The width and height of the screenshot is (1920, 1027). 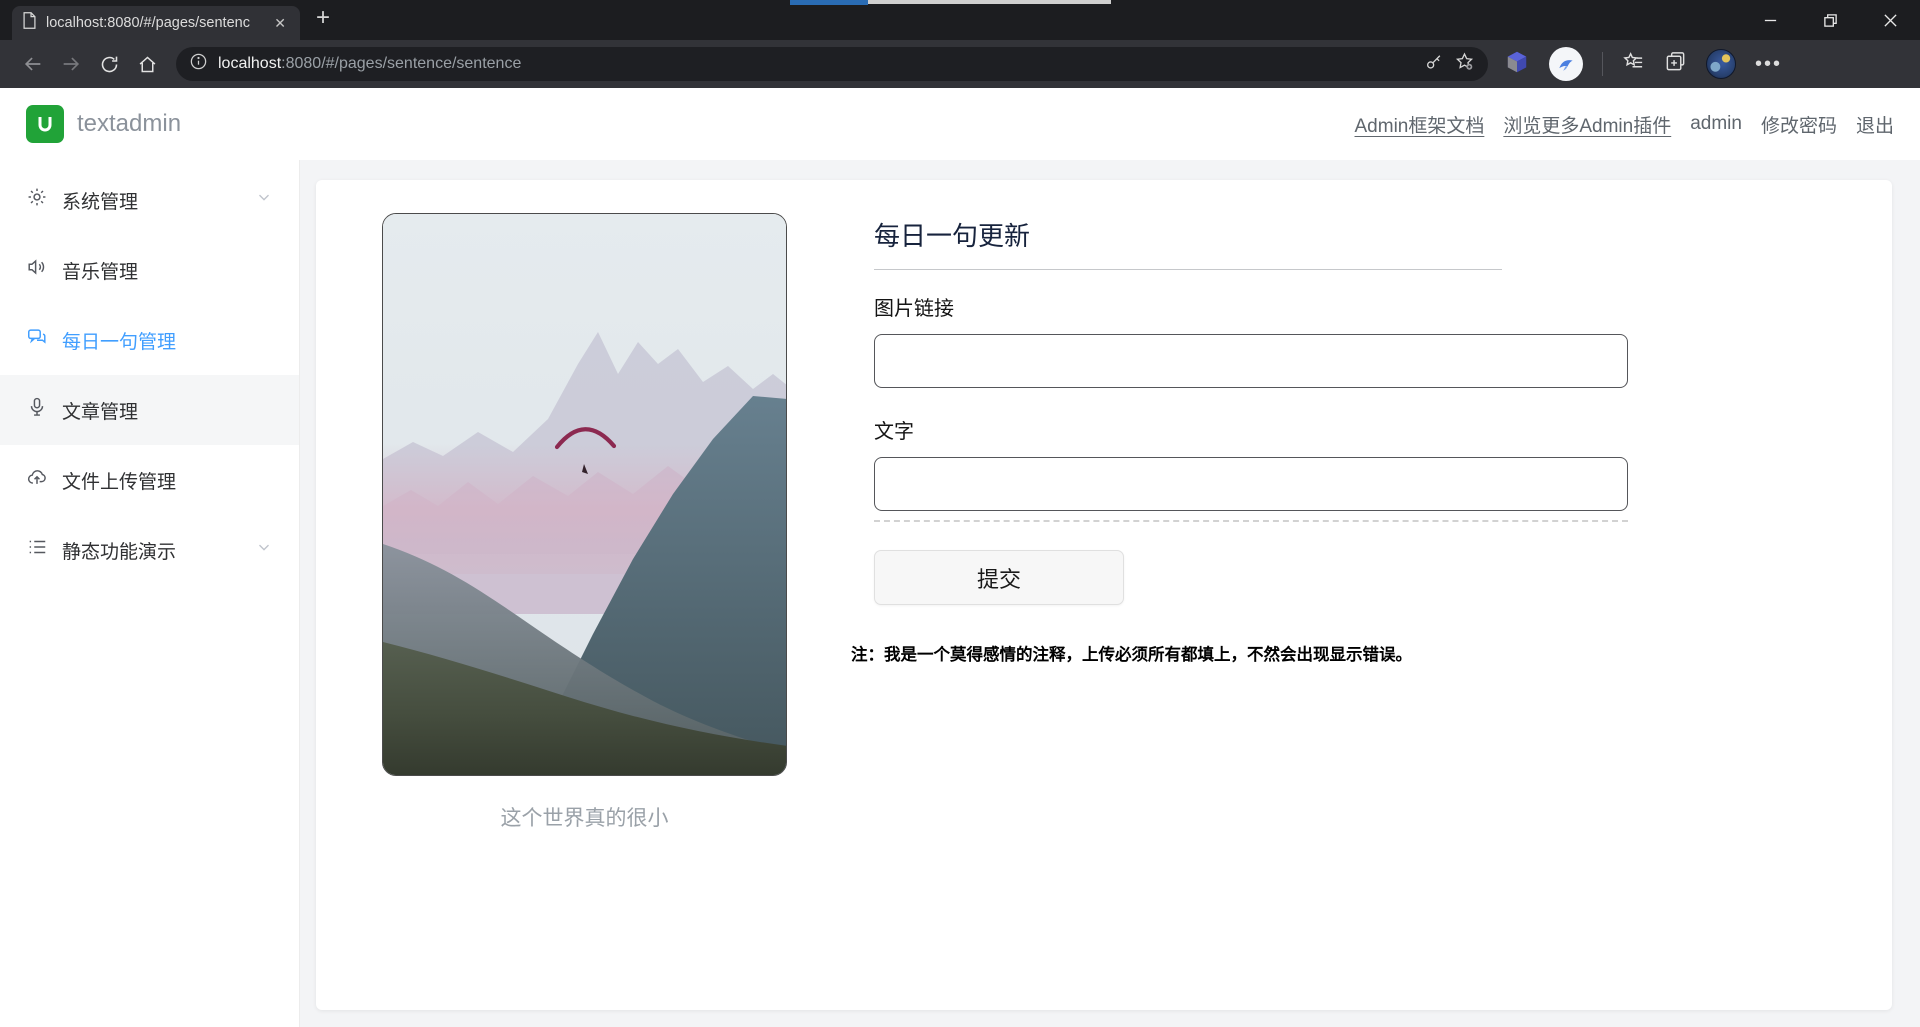 What do you see at coordinates (45, 124) in the screenshot?
I see `brand-logo-icon` at bounding box center [45, 124].